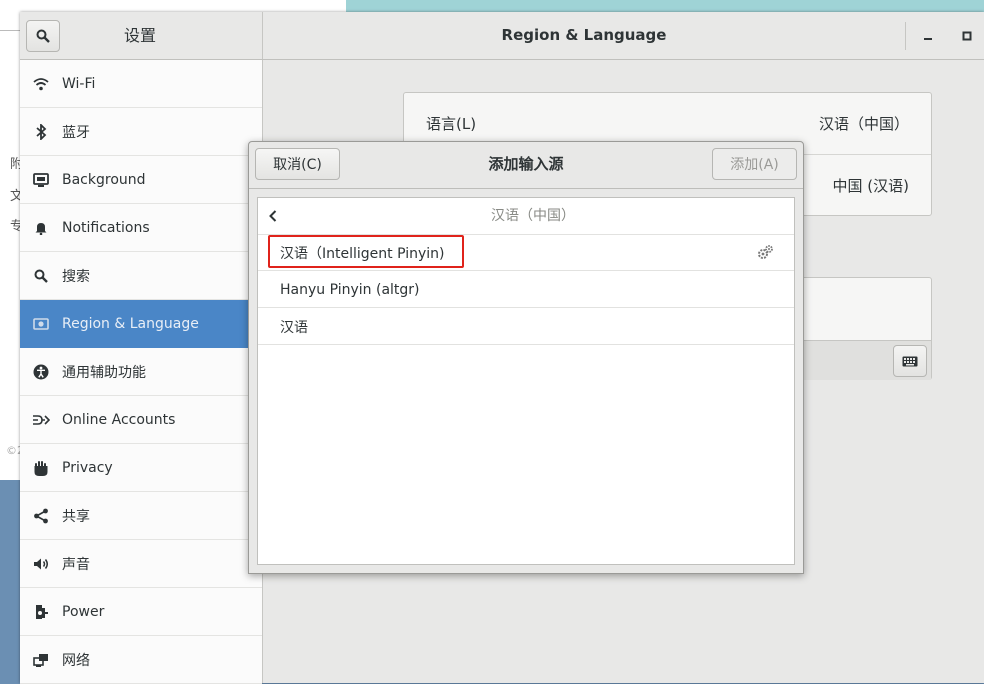  I want to click on header-bar: 设置 Region & Language, so click(502, 36).